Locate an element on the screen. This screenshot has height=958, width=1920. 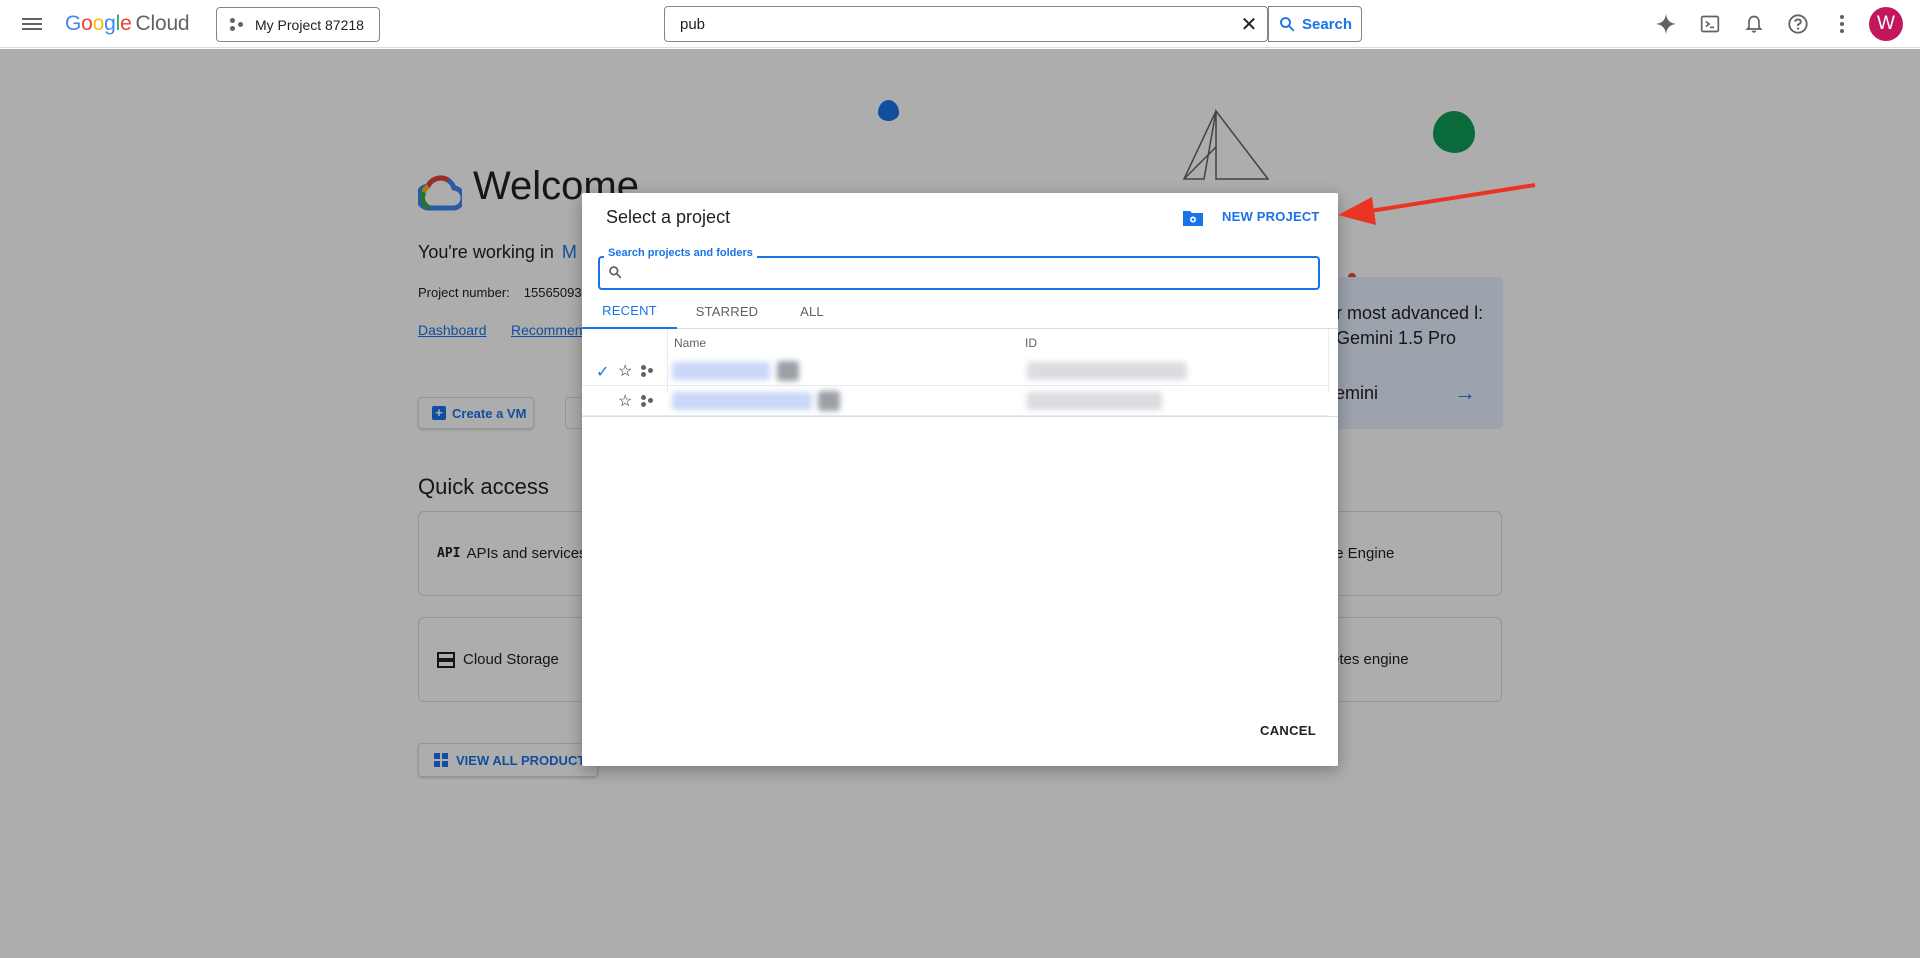
new-project-button: NEW PROJECT is located at coordinates (1271, 216).